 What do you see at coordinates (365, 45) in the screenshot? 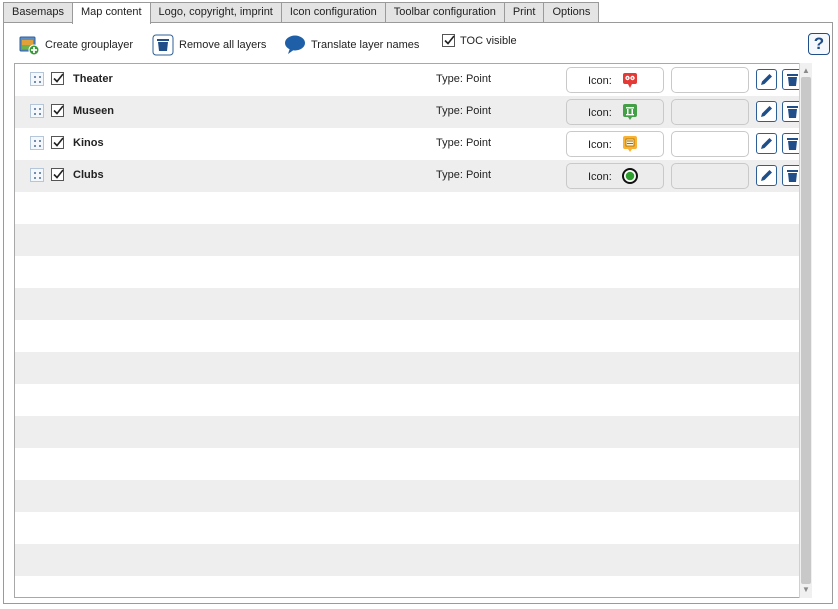
I see `translate-layer-names-label: Translate layer names` at bounding box center [365, 45].